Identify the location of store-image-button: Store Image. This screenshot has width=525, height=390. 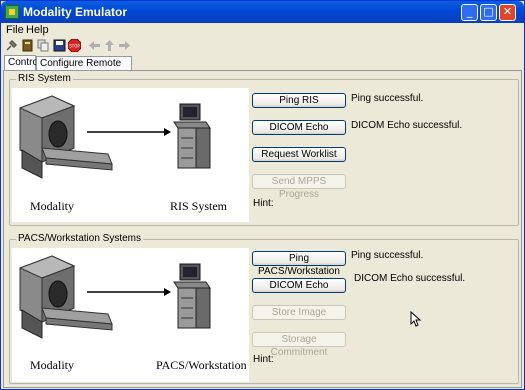
(299, 312).